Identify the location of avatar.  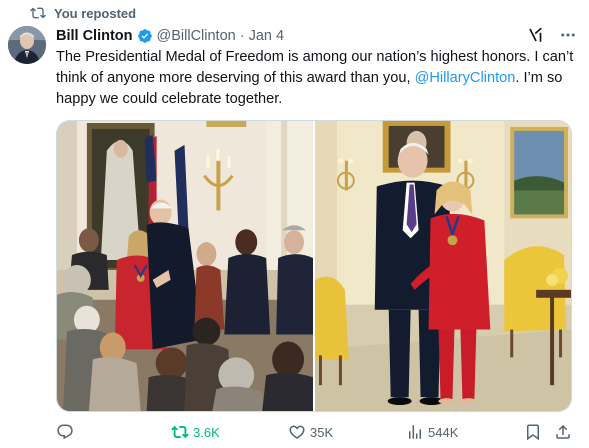
(27, 45).